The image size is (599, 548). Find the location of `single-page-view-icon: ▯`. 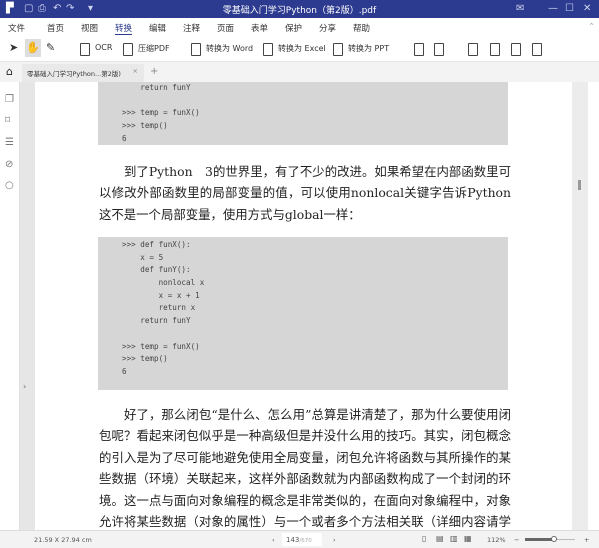

single-page-view-icon: ▯ is located at coordinates (424, 538).